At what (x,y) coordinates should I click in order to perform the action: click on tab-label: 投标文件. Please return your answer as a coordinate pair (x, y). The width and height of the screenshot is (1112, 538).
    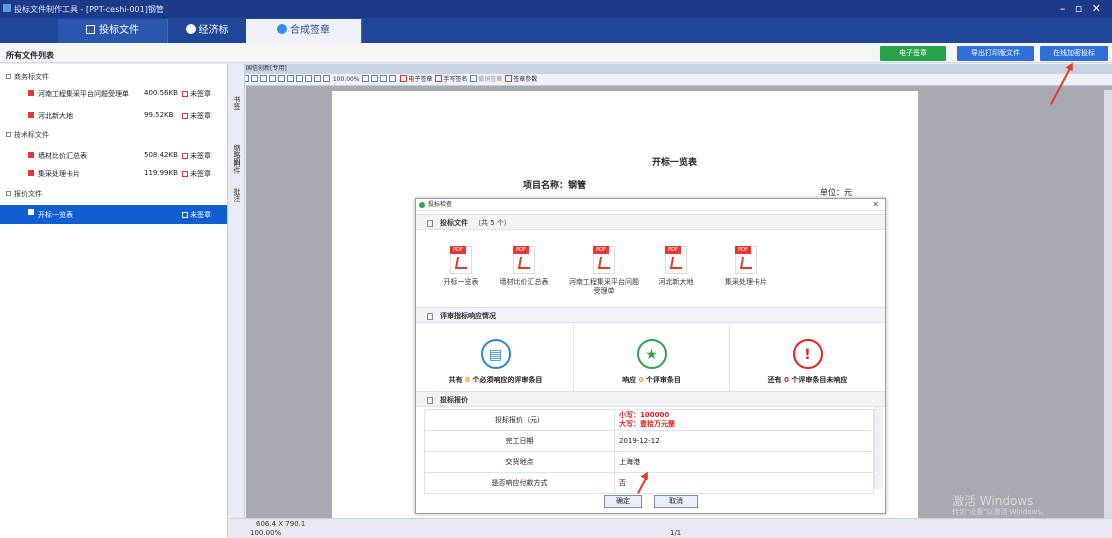
    Looking at the image, I should click on (119, 30).